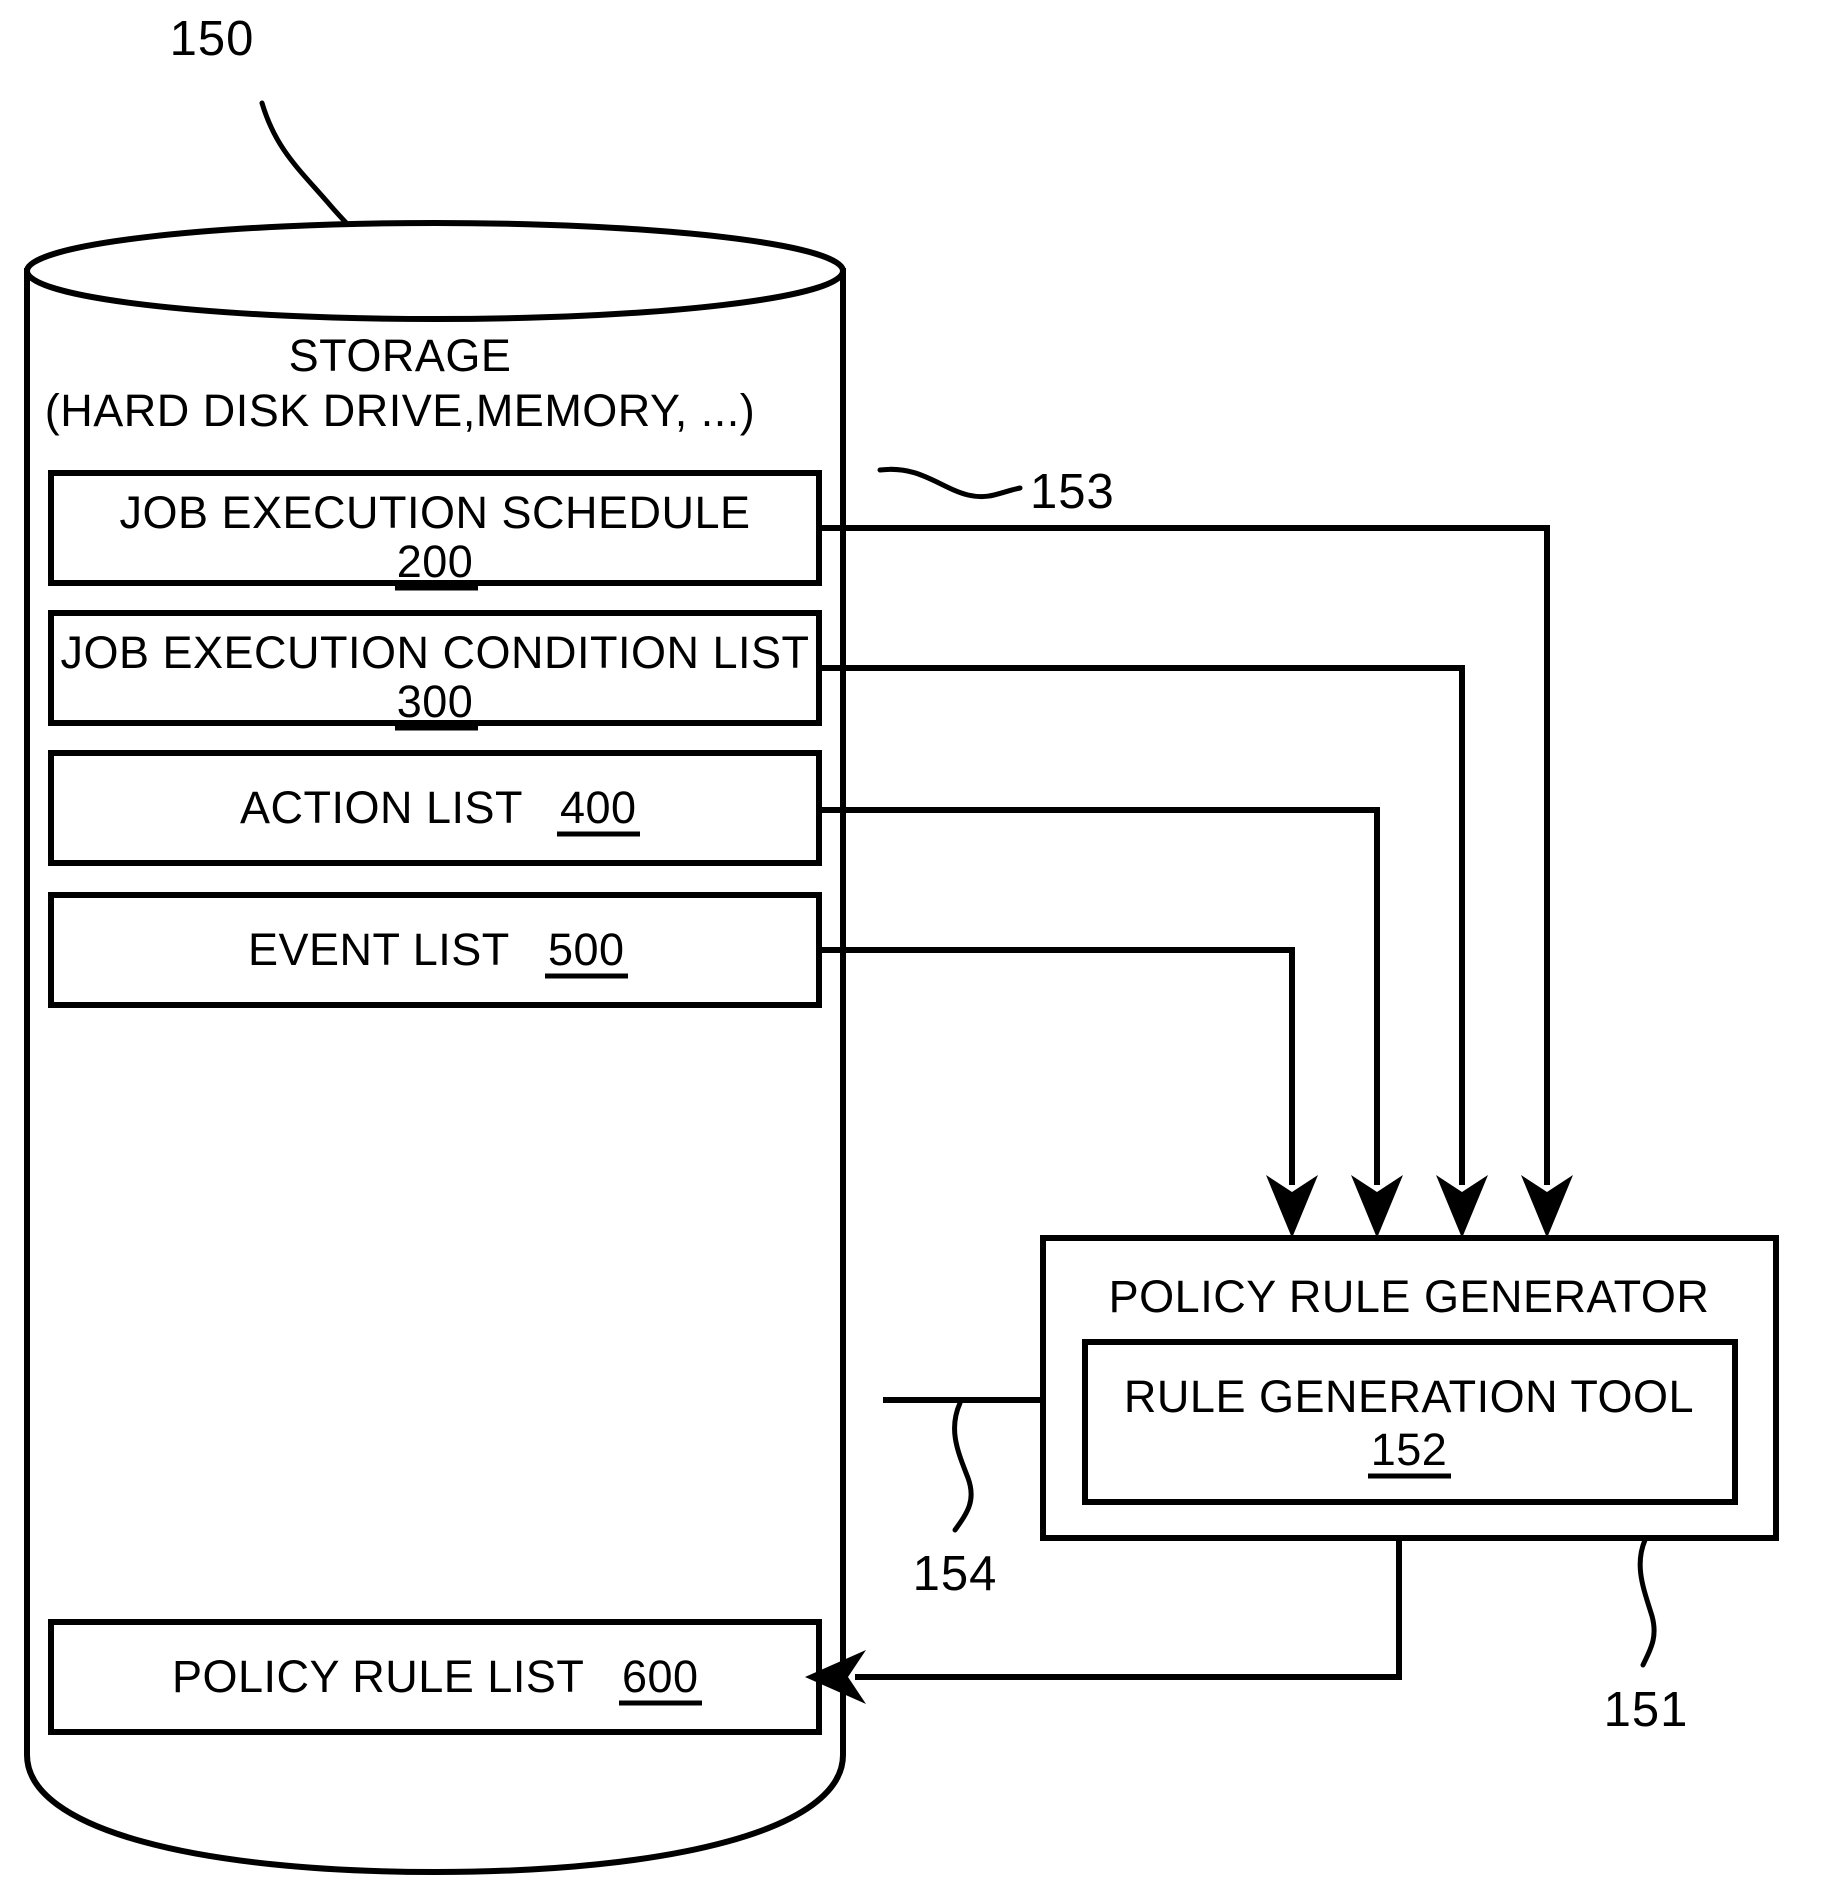  What do you see at coordinates (1409, 1396) in the screenshot?
I see `rule-generation-tool-label: RULE GENERATION TOOL` at bounding box center [1409, 1396].